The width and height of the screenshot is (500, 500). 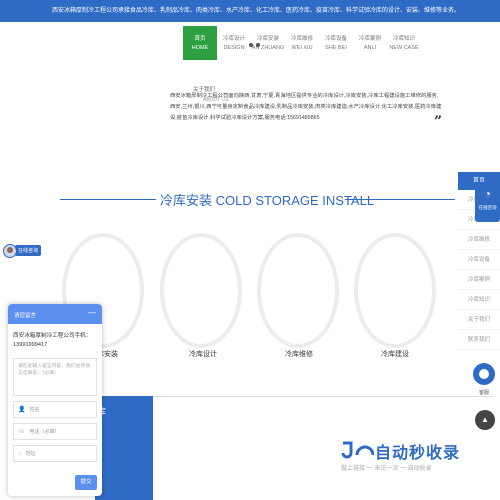 I want to click on category-image-design, so click(x=201, y=290).